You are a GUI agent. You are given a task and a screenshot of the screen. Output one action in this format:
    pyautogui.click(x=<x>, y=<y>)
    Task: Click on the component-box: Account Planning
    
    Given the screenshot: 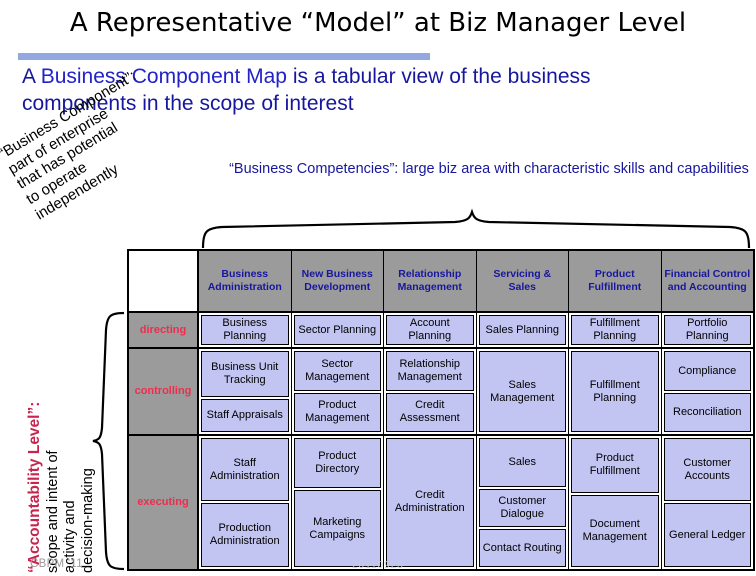 What is the action you would take?
    pyautogui.click(x=430, y=330)
    